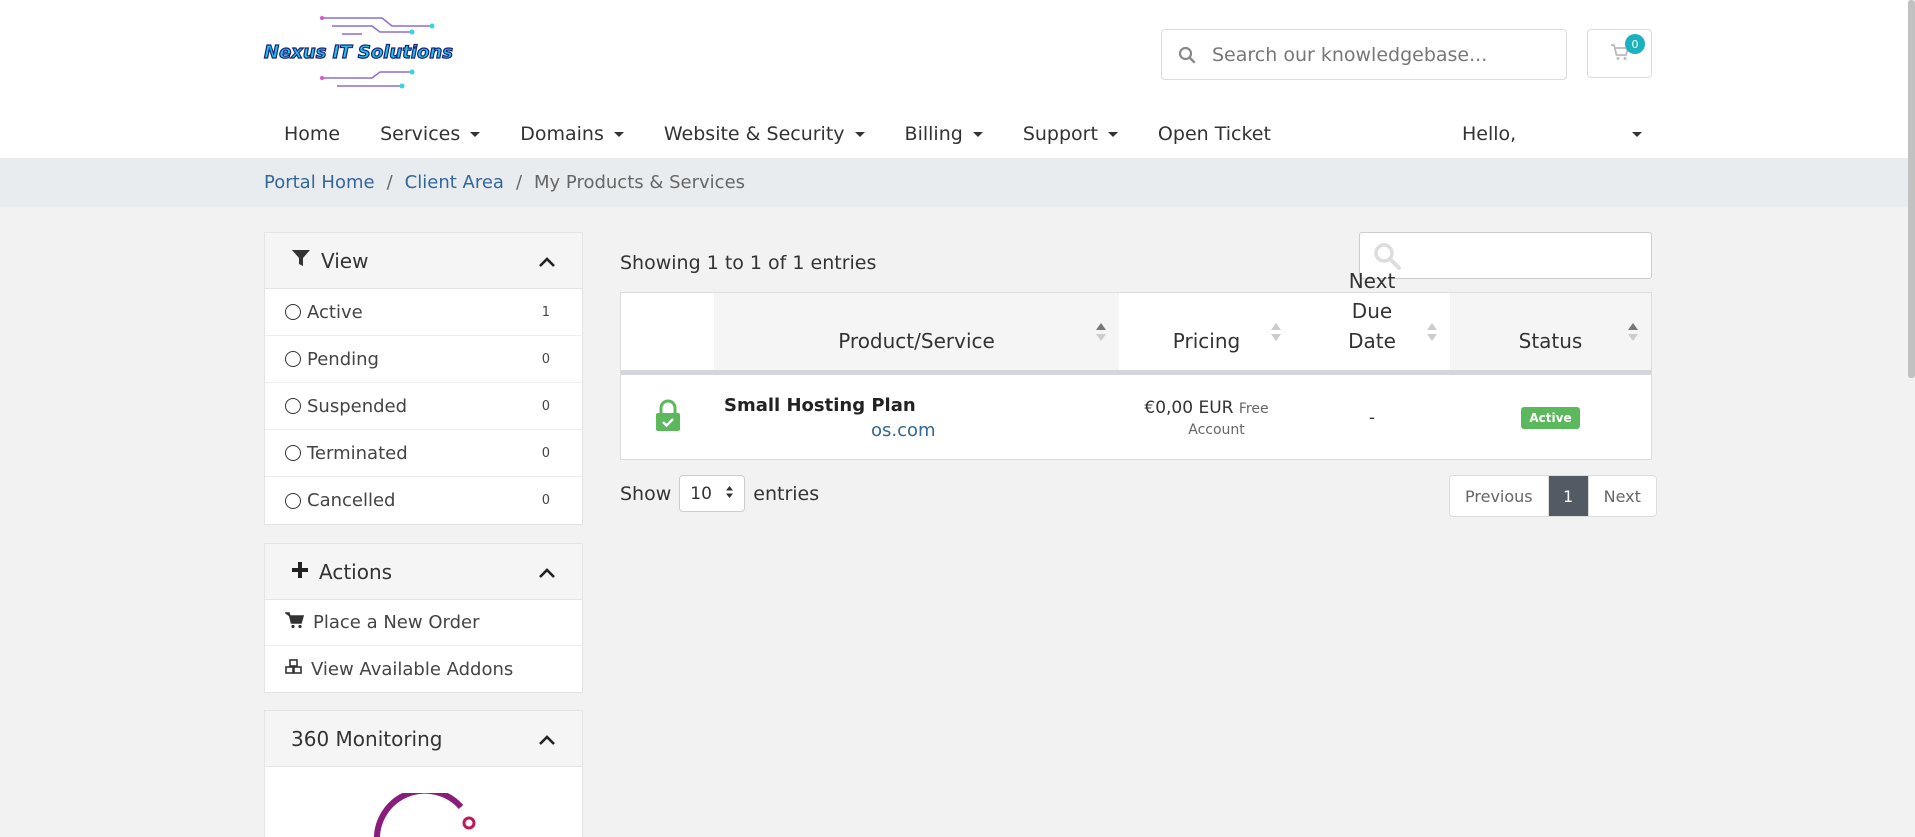  Describe the element at coordinates (1550, 341) in the screenshot. I see `column-label: Status` at that location.